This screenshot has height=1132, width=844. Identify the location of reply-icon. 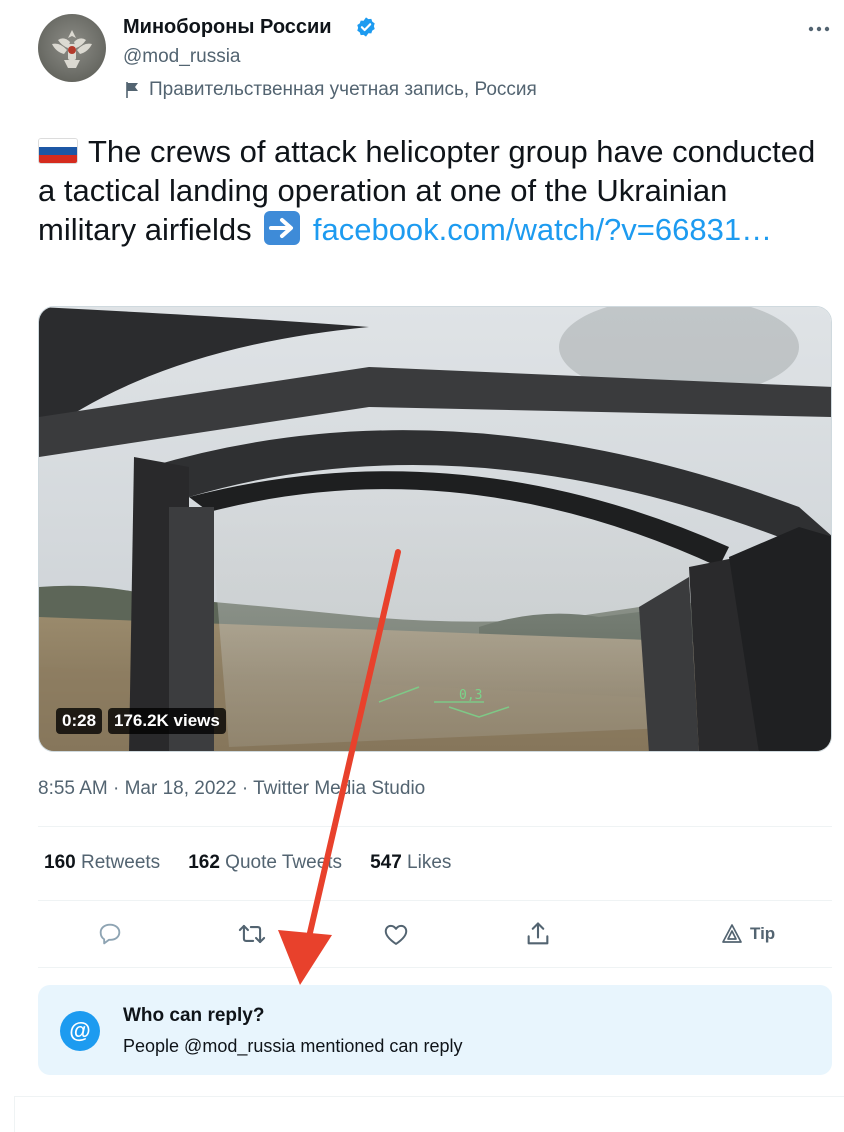
(110, 934).